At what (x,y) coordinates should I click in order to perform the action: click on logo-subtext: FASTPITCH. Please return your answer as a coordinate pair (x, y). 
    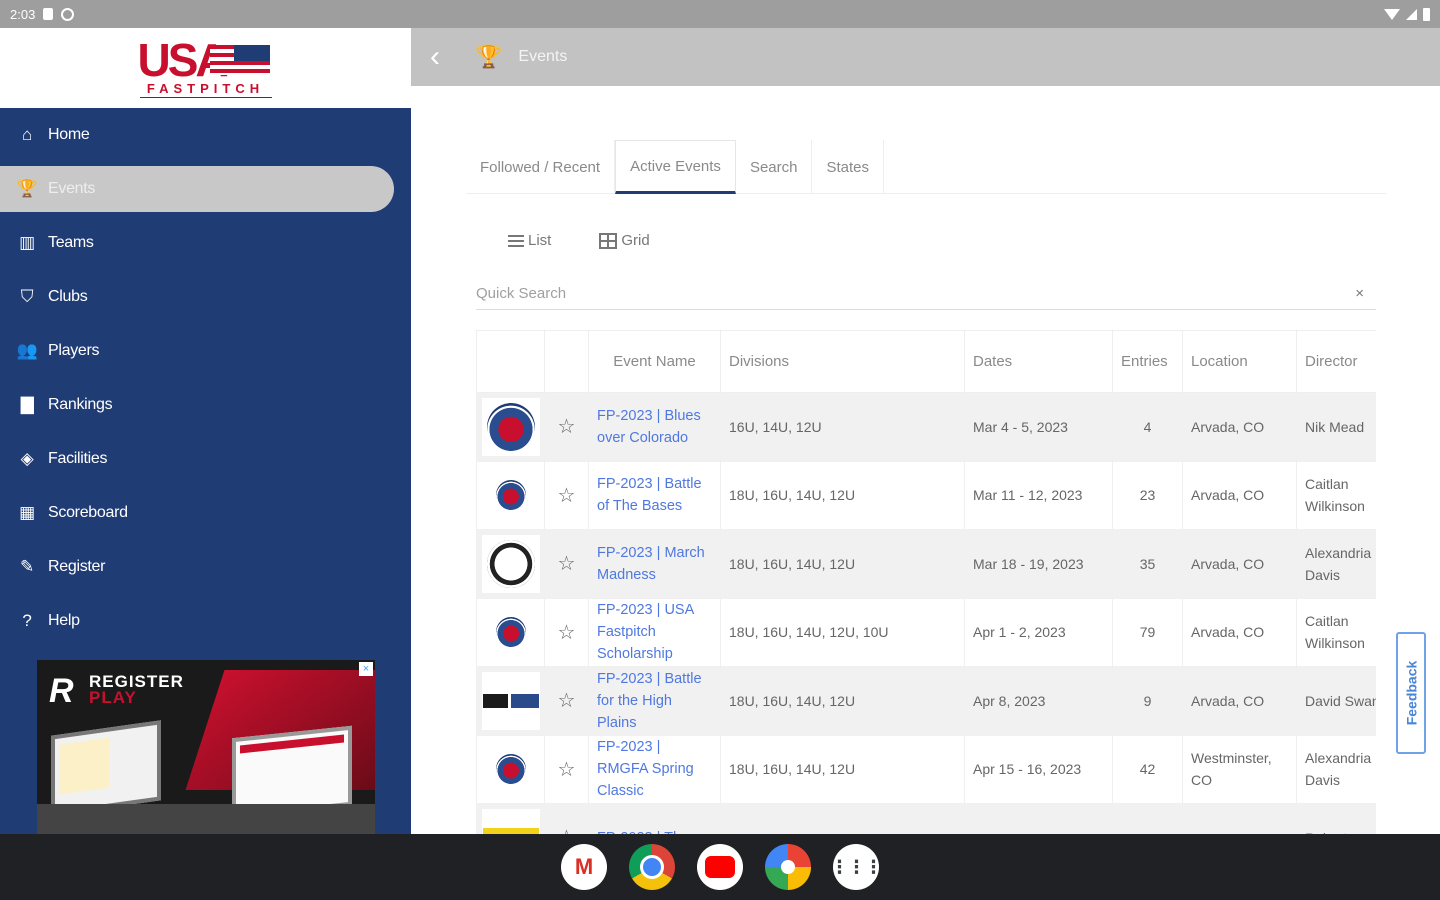
    Looking at the image, I should click on (205, 88).